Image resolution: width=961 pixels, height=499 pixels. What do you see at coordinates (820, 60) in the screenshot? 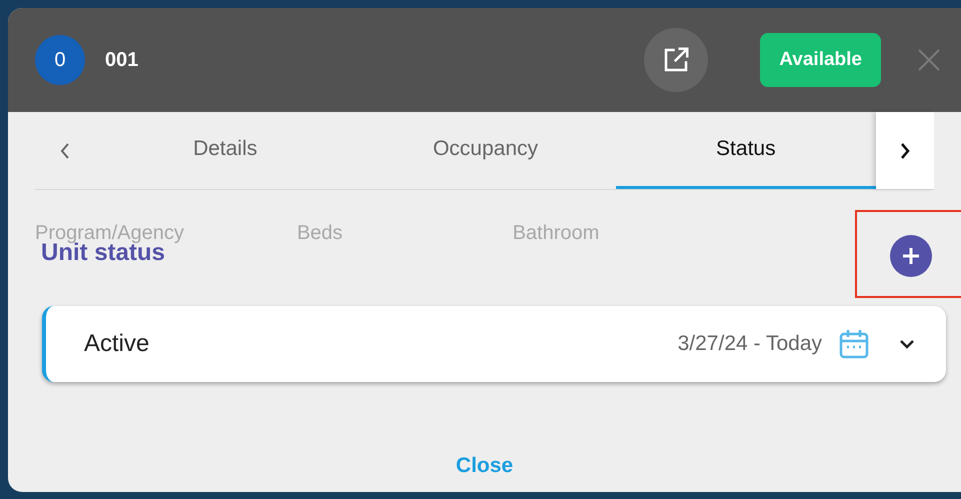
I see `status-badge: Available` at bounding box center [820, 60].